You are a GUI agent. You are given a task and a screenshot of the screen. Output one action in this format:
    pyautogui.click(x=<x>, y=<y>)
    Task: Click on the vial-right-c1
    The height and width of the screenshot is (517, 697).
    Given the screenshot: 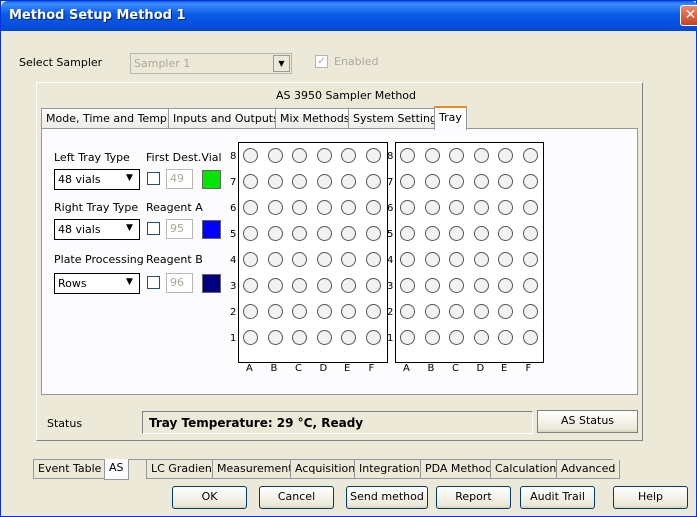 What is the action you would take?
    pyautogui.click(x=456, y=337)
    